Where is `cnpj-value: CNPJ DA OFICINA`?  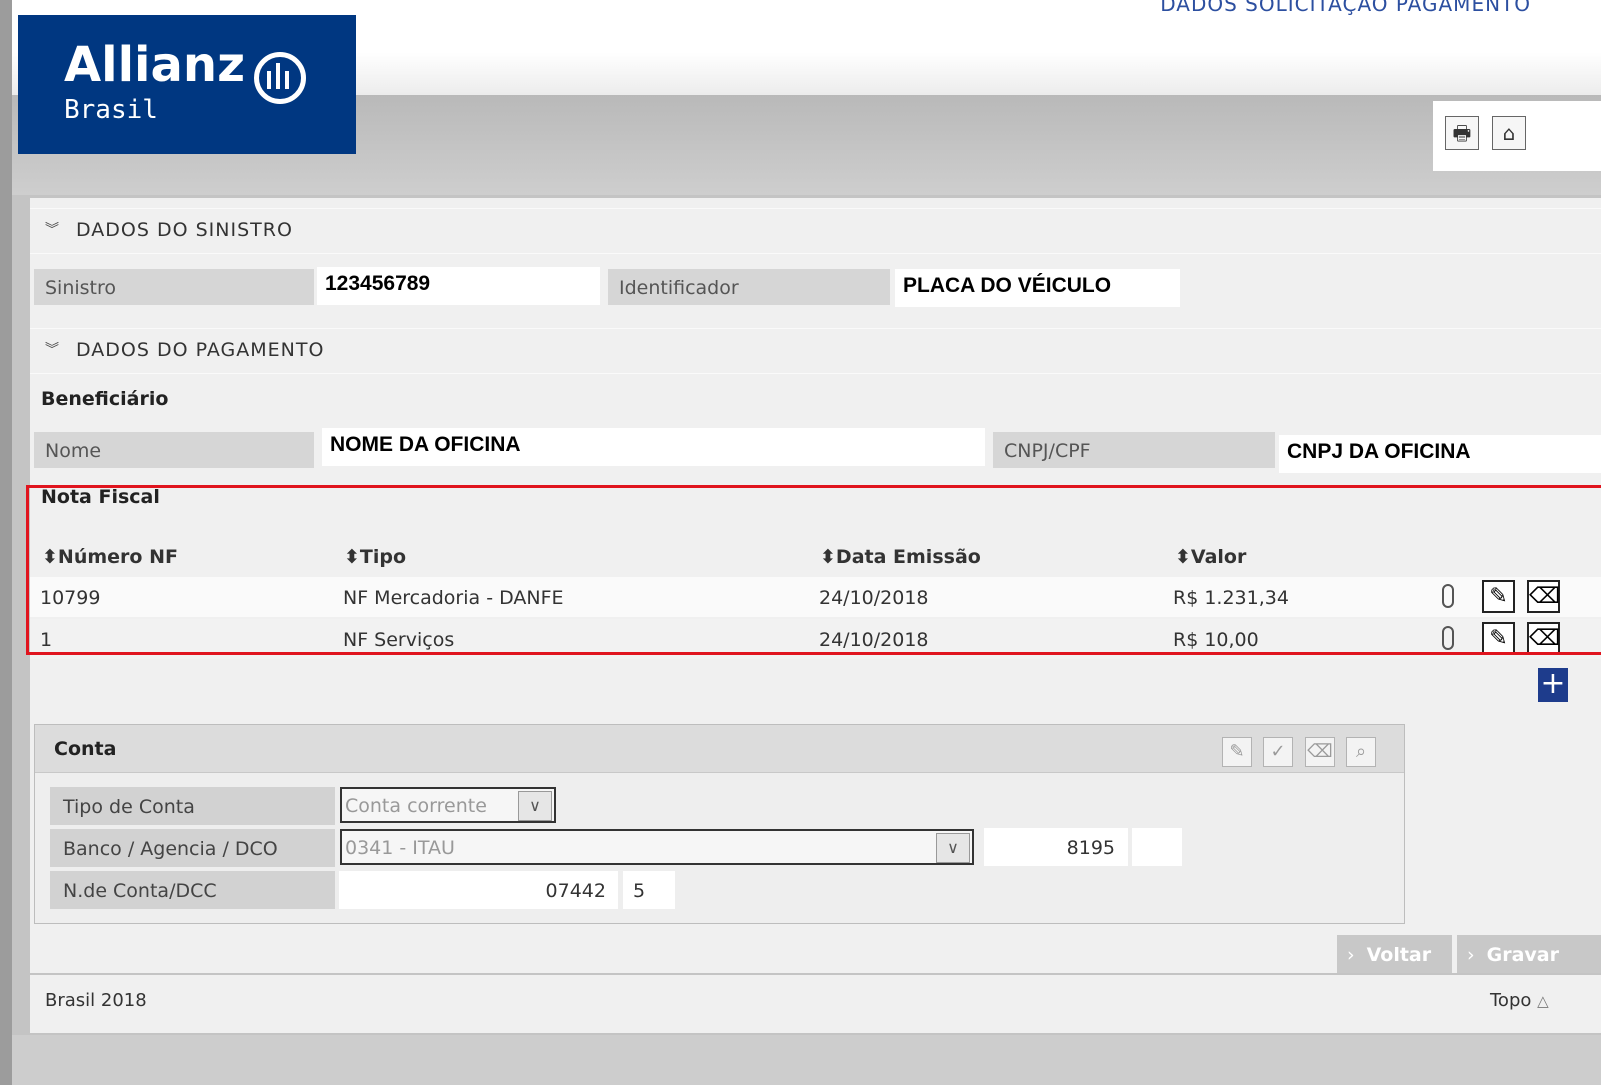
cnpj-value: CNPJ DA OFICINA is located at coordinates (1440, 454).